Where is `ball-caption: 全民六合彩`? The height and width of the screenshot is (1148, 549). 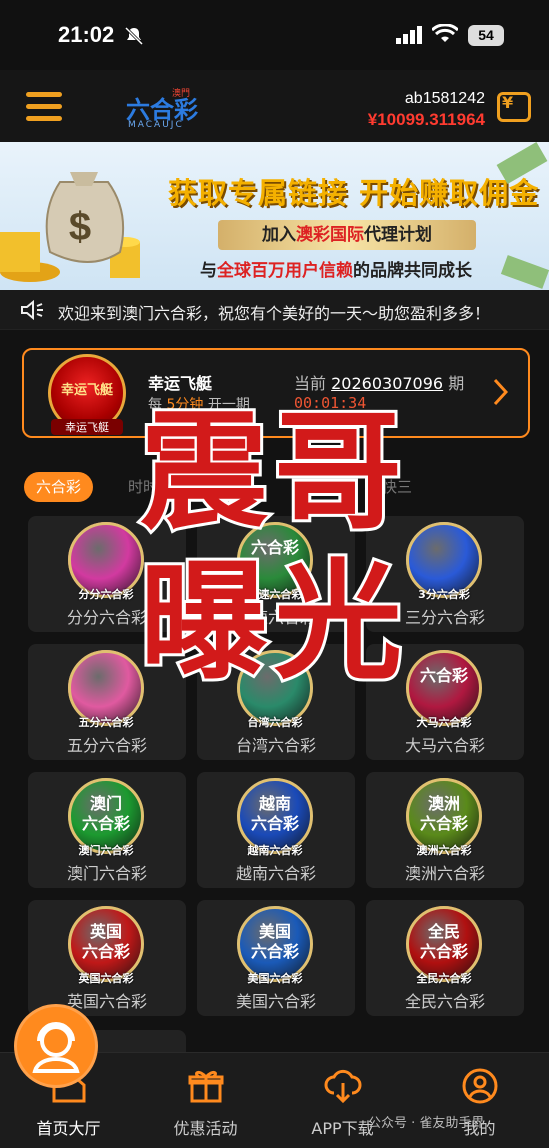
ball-caption: 全民六合彩 is located at coordinates (444, 978).